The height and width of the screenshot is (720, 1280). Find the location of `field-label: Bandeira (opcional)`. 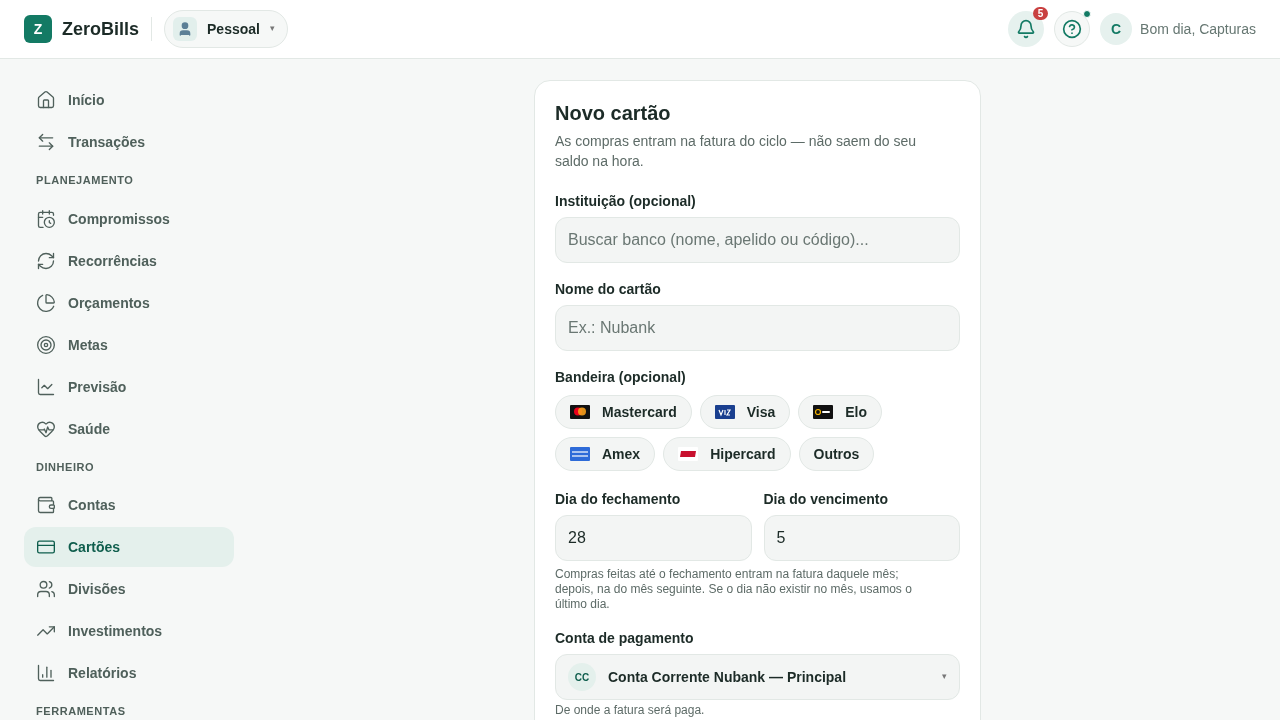

field-label: Bandeira (opcional) is located at coordinates (621, 377).